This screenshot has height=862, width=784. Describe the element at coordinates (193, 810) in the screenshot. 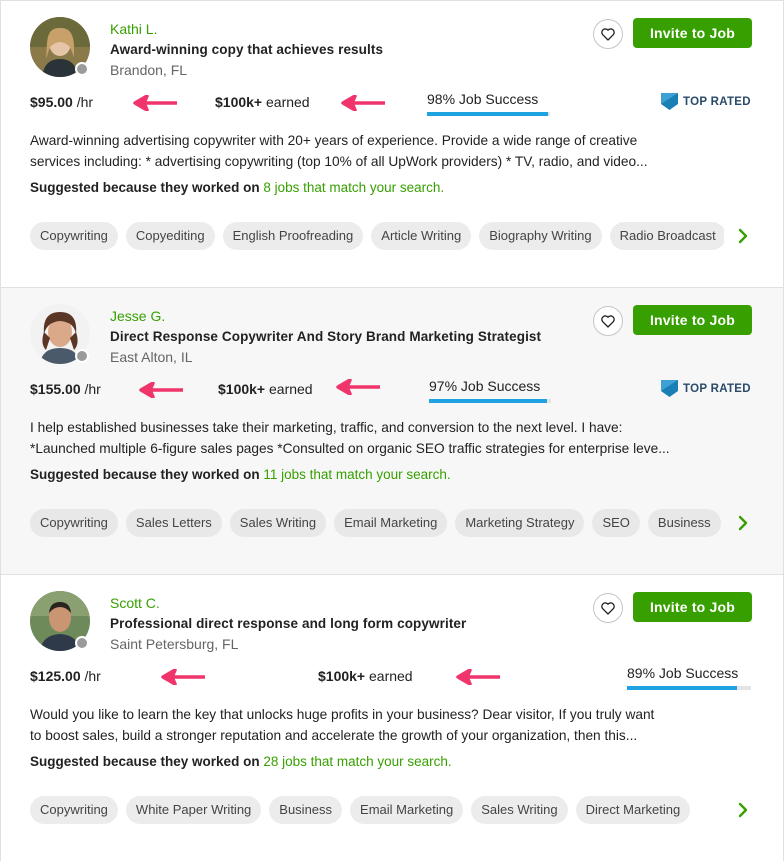

I see `skill-tag: White Paper Writing` at that location.